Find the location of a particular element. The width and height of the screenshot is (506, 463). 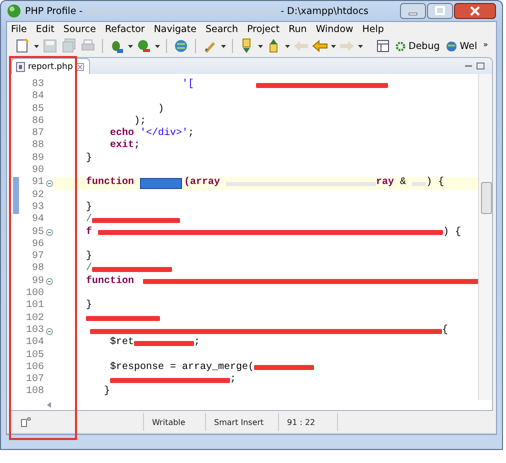

line-number: 96 is located at coordinates (37, 244).